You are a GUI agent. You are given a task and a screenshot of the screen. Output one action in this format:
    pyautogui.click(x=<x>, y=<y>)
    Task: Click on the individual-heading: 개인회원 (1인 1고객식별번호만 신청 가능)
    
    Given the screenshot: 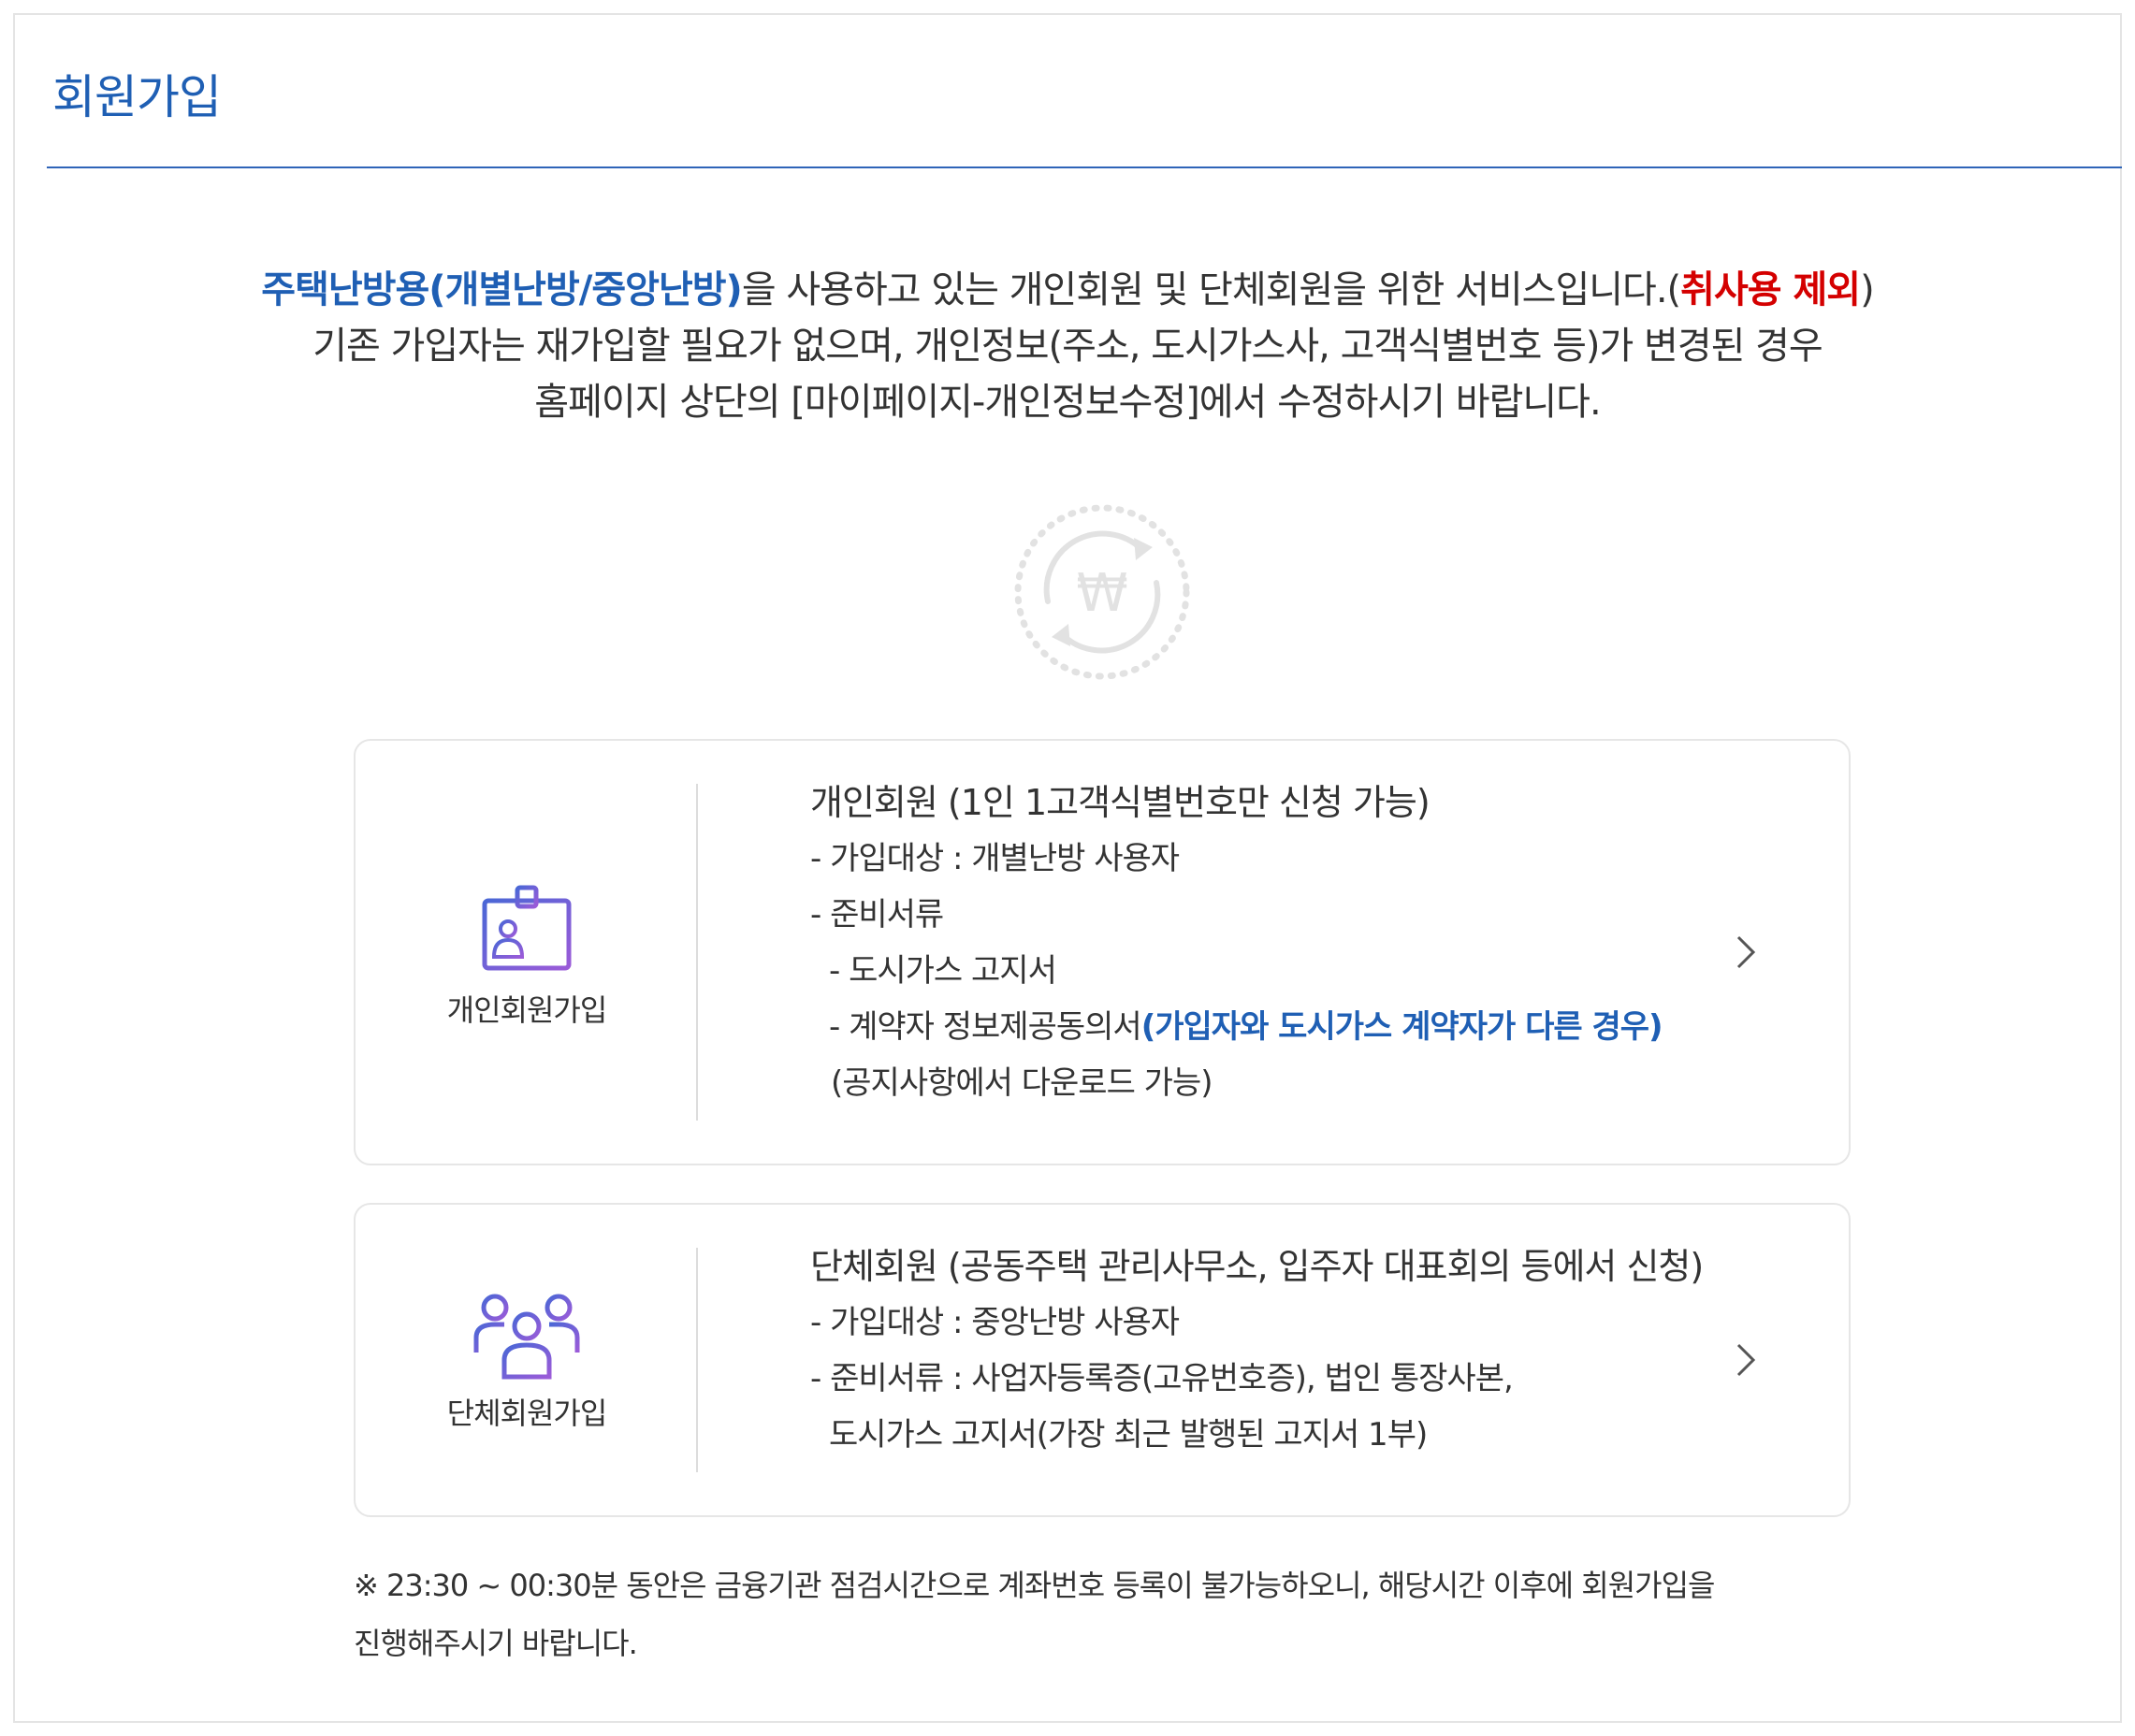 What is the action you would take?
    pyautogui.click(x=1120, y=802)
    